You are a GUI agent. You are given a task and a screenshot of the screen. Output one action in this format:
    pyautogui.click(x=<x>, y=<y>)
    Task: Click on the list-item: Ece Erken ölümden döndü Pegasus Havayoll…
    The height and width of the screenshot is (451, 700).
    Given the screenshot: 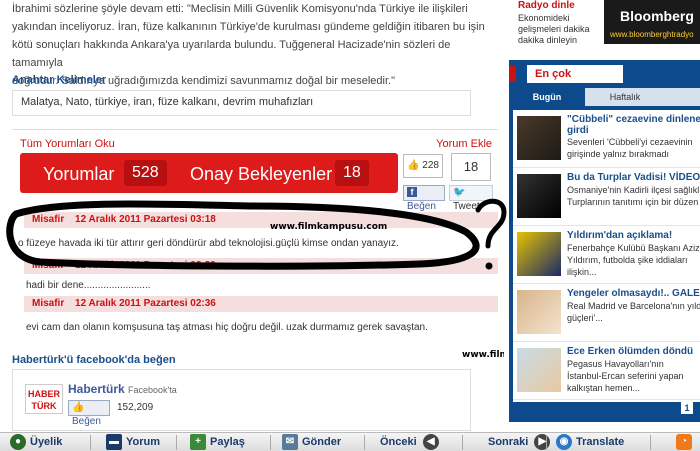 What is the action you would take?
    pyautogui.click(x=606, y=371)
    